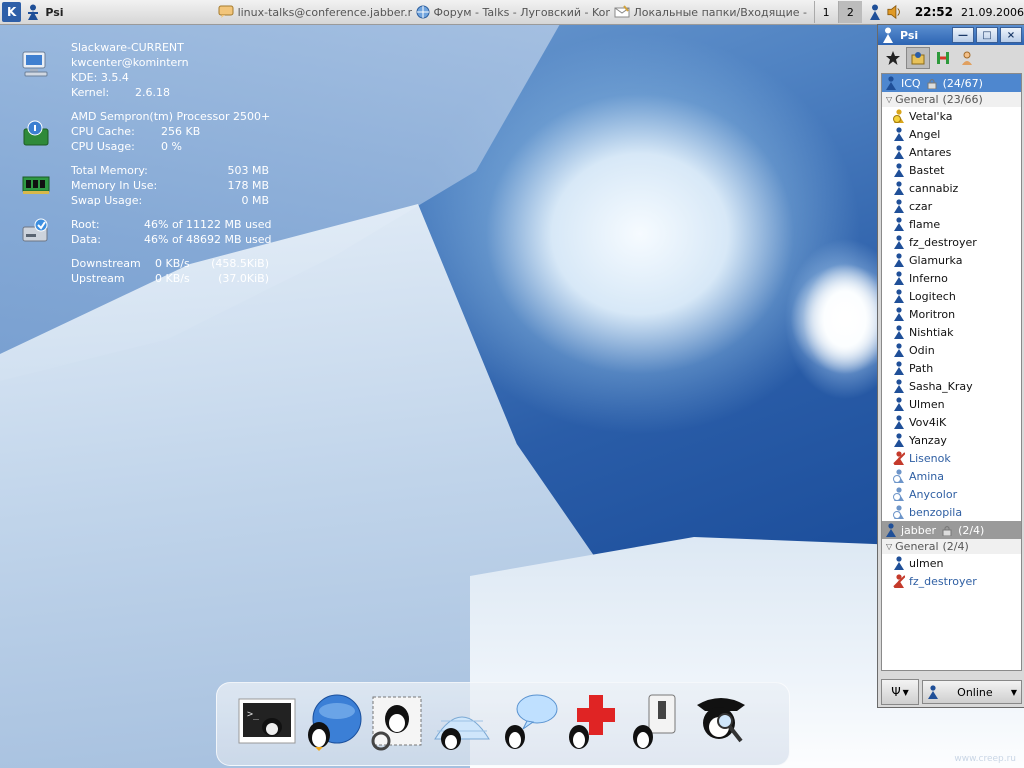 Image resolution: width=1024 pixels, height=768 pixels. I want to click on pirate-search-icon, so click(722, 722).